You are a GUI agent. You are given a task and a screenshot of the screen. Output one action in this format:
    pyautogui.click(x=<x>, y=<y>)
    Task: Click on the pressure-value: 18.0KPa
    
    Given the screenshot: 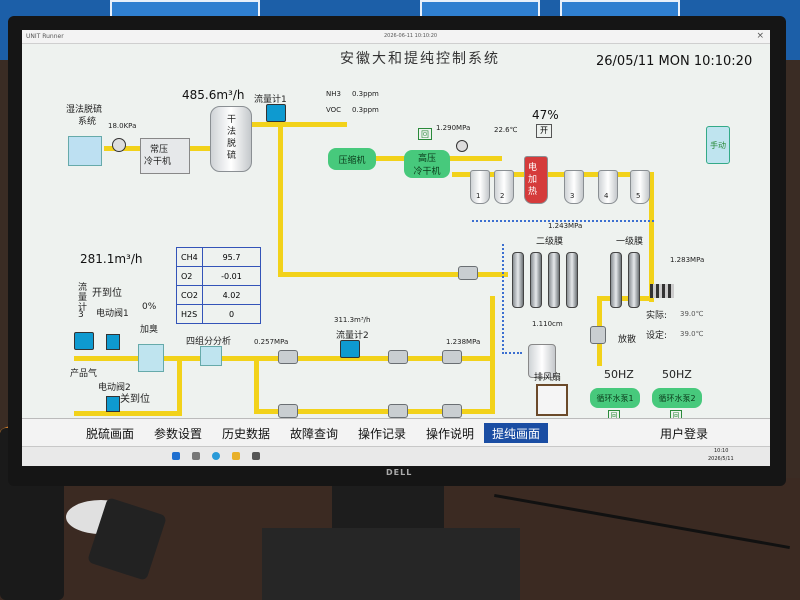 What is the action you would take?
    pyautogui.click(x=122, y=126)
    